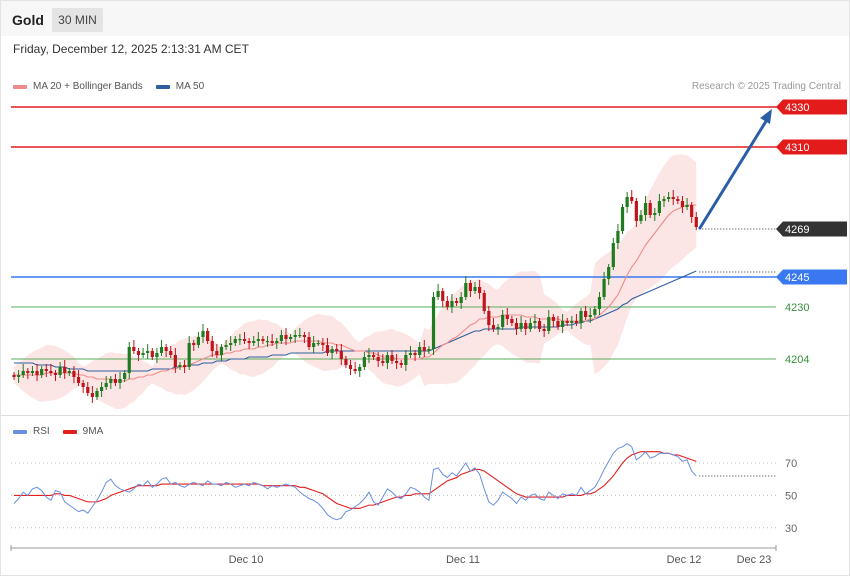 Image resolution: width=850 pixels, height=576 pixels. What do you see at coordinates (797, 360) in the screenshot?
I see `level-label-4204: 4204` at bounding box center [797, 360].